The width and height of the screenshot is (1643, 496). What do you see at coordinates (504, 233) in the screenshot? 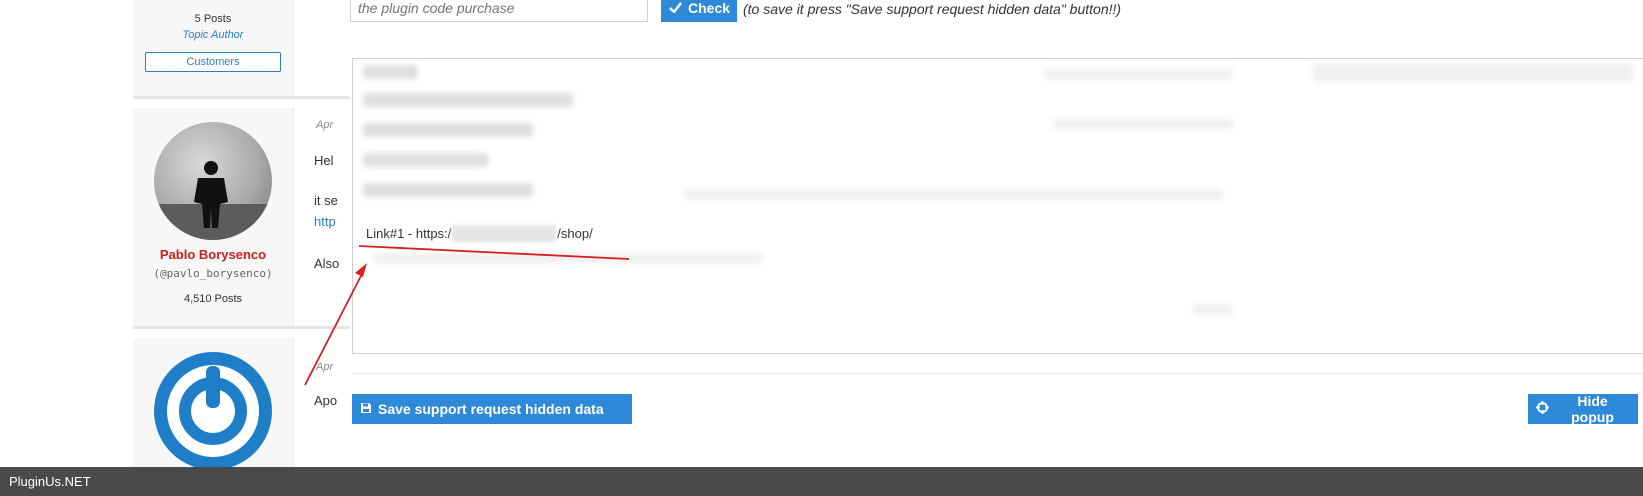
I see `redacted-domain` at bounding box center [504, 233].